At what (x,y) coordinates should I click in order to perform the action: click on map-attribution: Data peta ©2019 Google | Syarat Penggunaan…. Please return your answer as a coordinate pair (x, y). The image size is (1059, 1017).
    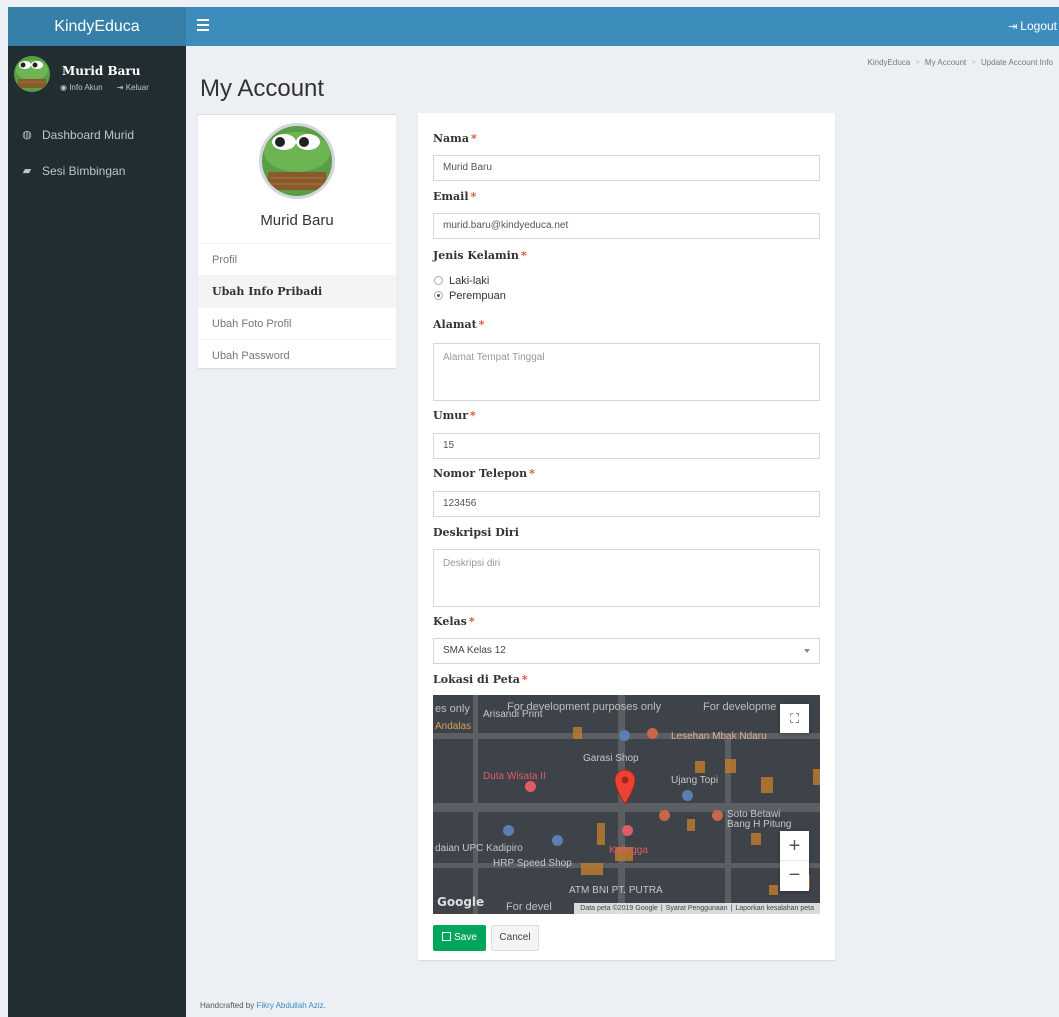
    Looking at the image, I should click on (697, 908).